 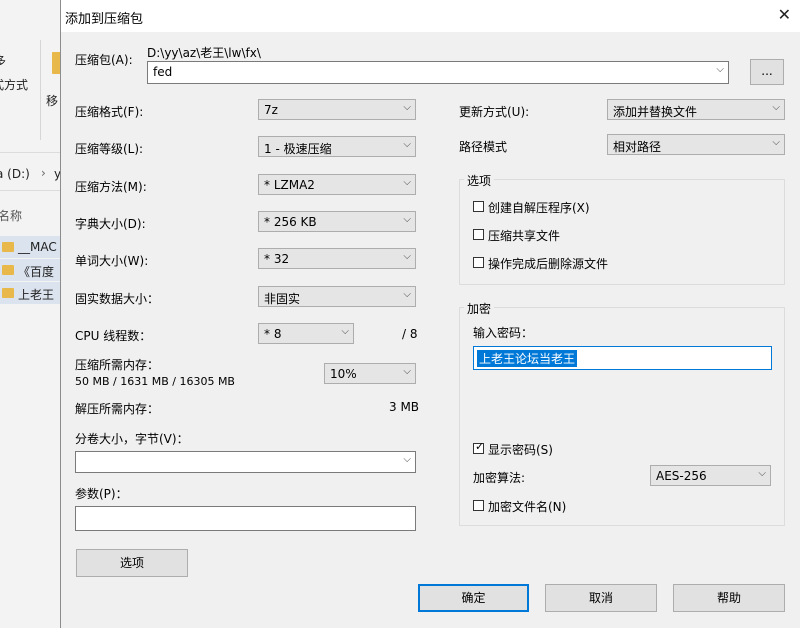 I want to click on level-label: 压缩等级(L):, so click(x=109, y=149).